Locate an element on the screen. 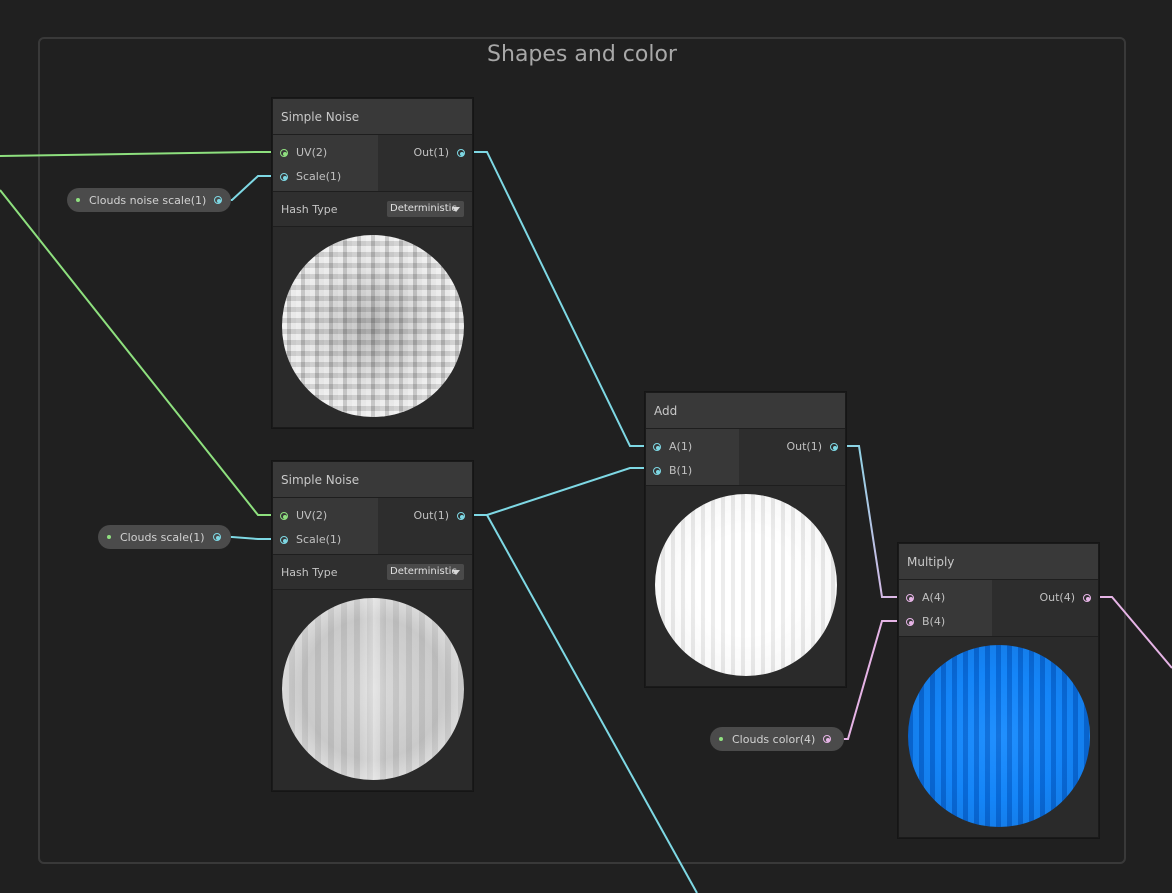  port-label: B(1) is located at coordinates (681, 470).